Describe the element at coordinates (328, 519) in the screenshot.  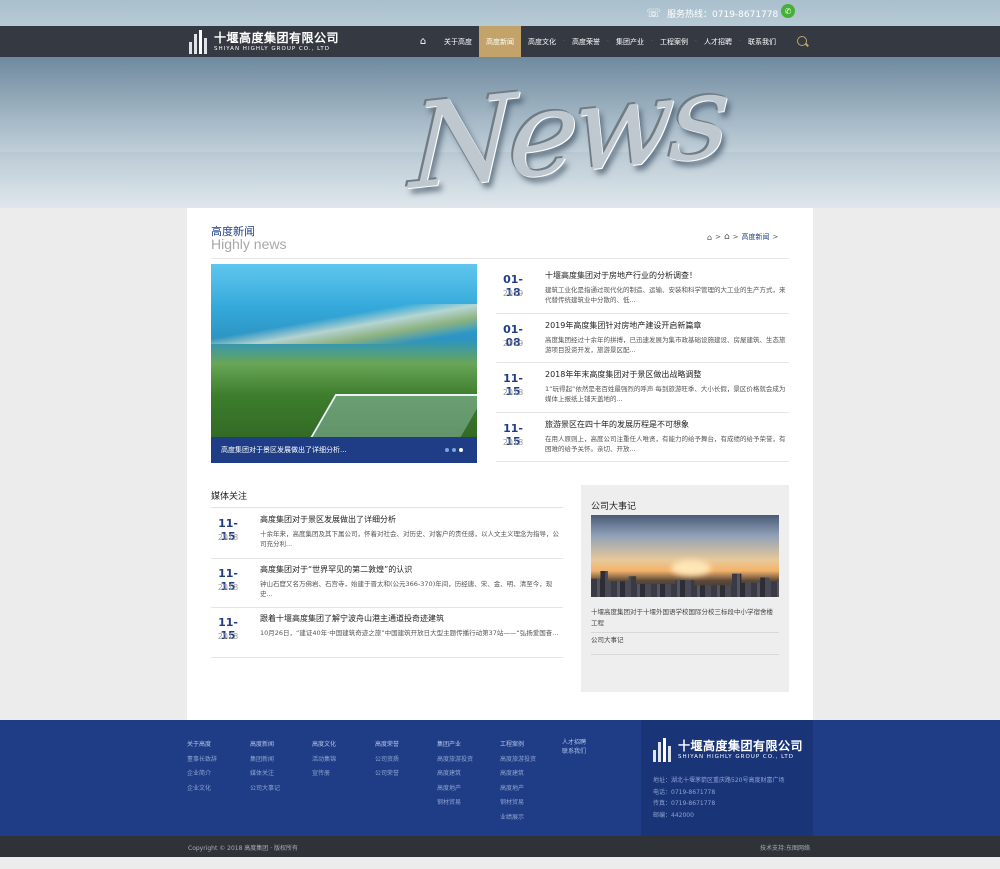
I see `media-title: 高度集团对于景区发展做出了详细分析` at that location.